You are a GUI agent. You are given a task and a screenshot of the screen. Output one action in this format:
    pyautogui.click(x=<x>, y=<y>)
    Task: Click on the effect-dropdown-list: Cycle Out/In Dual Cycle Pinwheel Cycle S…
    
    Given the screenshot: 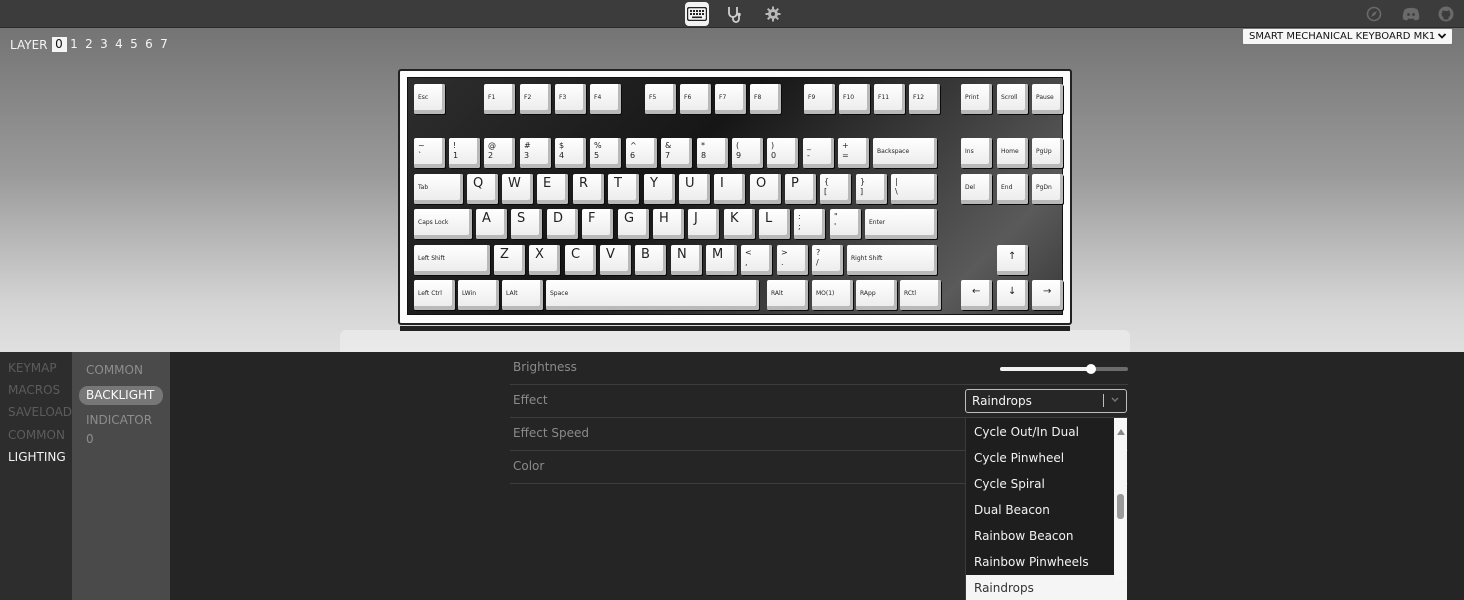 What is the action you would take?
    pyautogui.click(x=1046, y=509)
    